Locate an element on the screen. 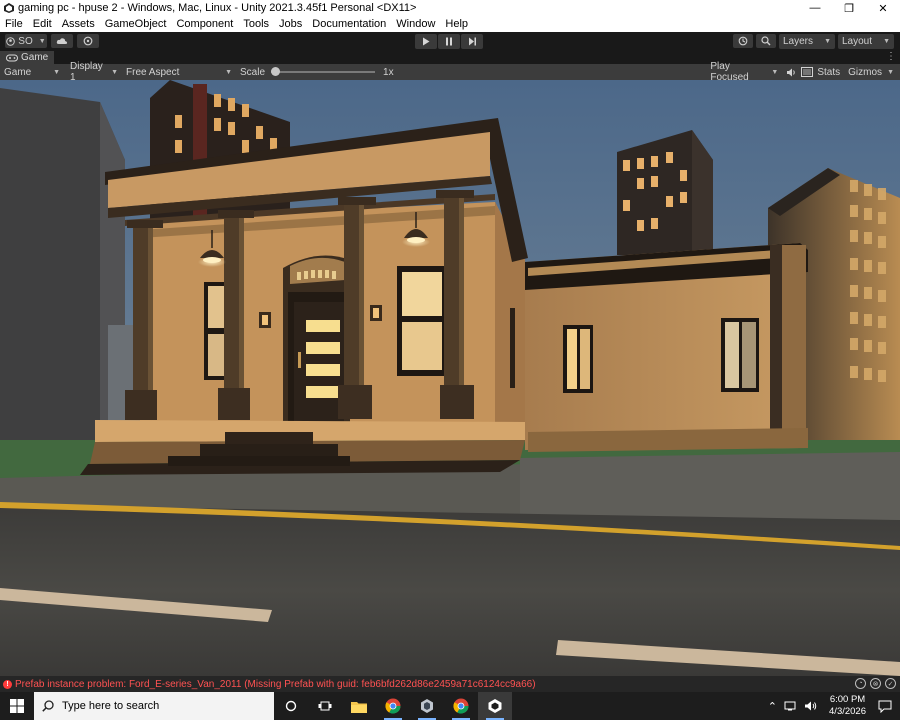  display-dropdown: Display 1 ▼ is located at coordinates (94, 72).